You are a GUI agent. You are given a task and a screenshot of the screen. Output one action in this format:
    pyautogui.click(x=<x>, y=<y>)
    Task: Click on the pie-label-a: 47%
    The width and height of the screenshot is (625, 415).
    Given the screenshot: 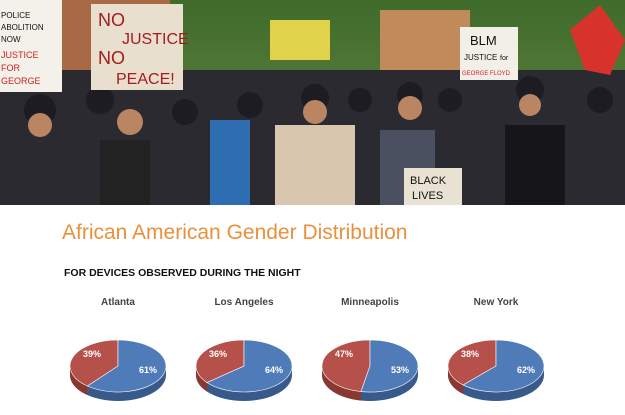 What is the action you would take?
    pyautogui.click(x=344, y=354)
    